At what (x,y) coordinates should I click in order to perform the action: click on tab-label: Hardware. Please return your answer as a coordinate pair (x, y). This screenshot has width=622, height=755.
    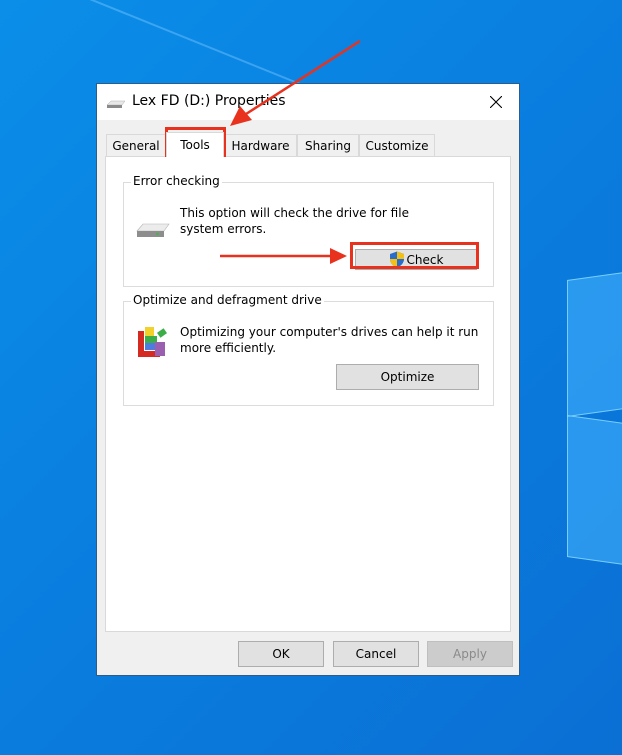
    Looking at the image, I should click on (260, 145).